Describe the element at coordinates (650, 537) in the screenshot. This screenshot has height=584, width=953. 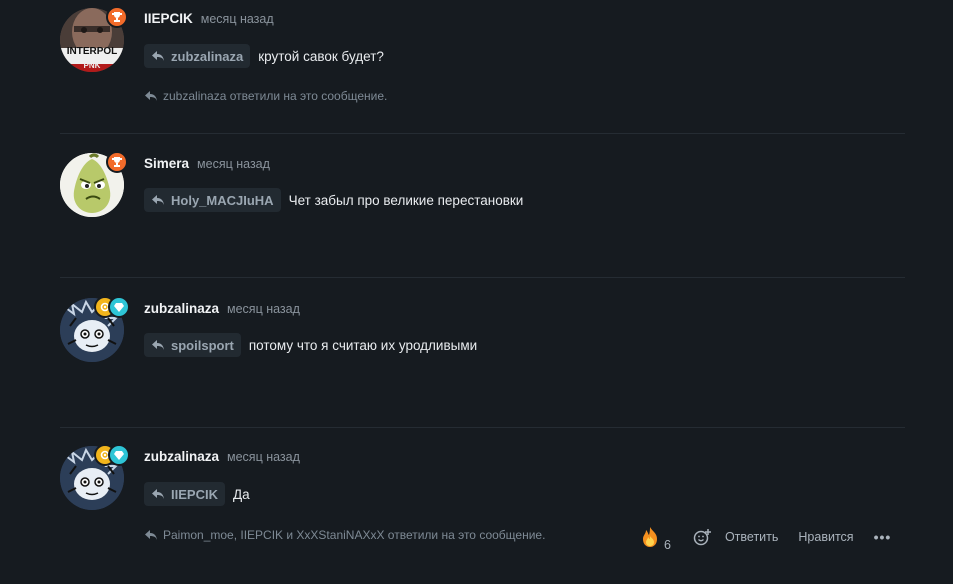
I see `fire-icon` at that location.